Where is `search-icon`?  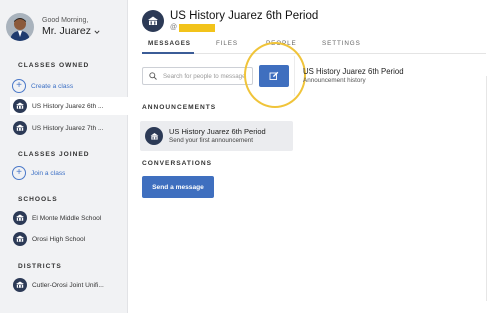
search-icon is located at coordinates (153, 76).